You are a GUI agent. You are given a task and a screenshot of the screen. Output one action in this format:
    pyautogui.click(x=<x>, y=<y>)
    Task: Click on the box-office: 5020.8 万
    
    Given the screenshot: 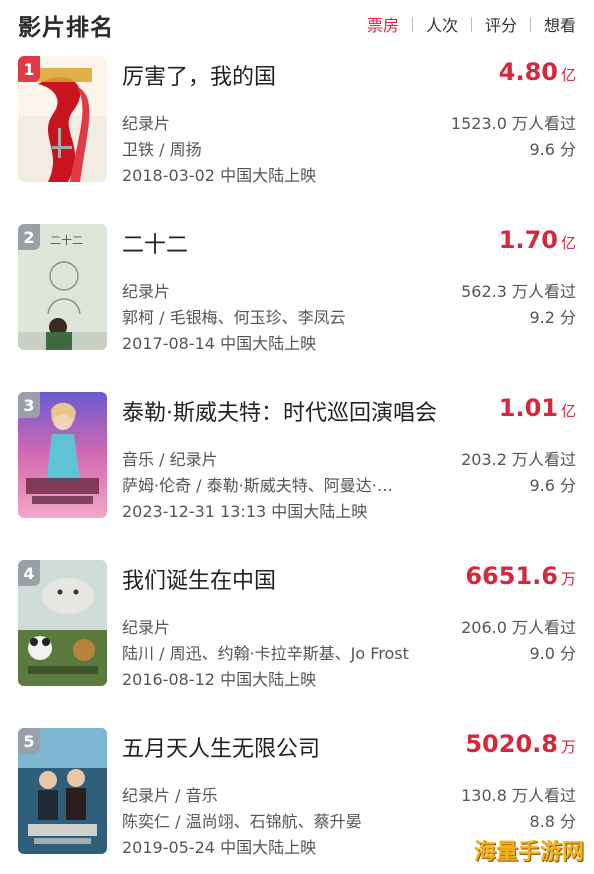 What is the action you would take?
    pyautogui.click(x=520, y=744)
    